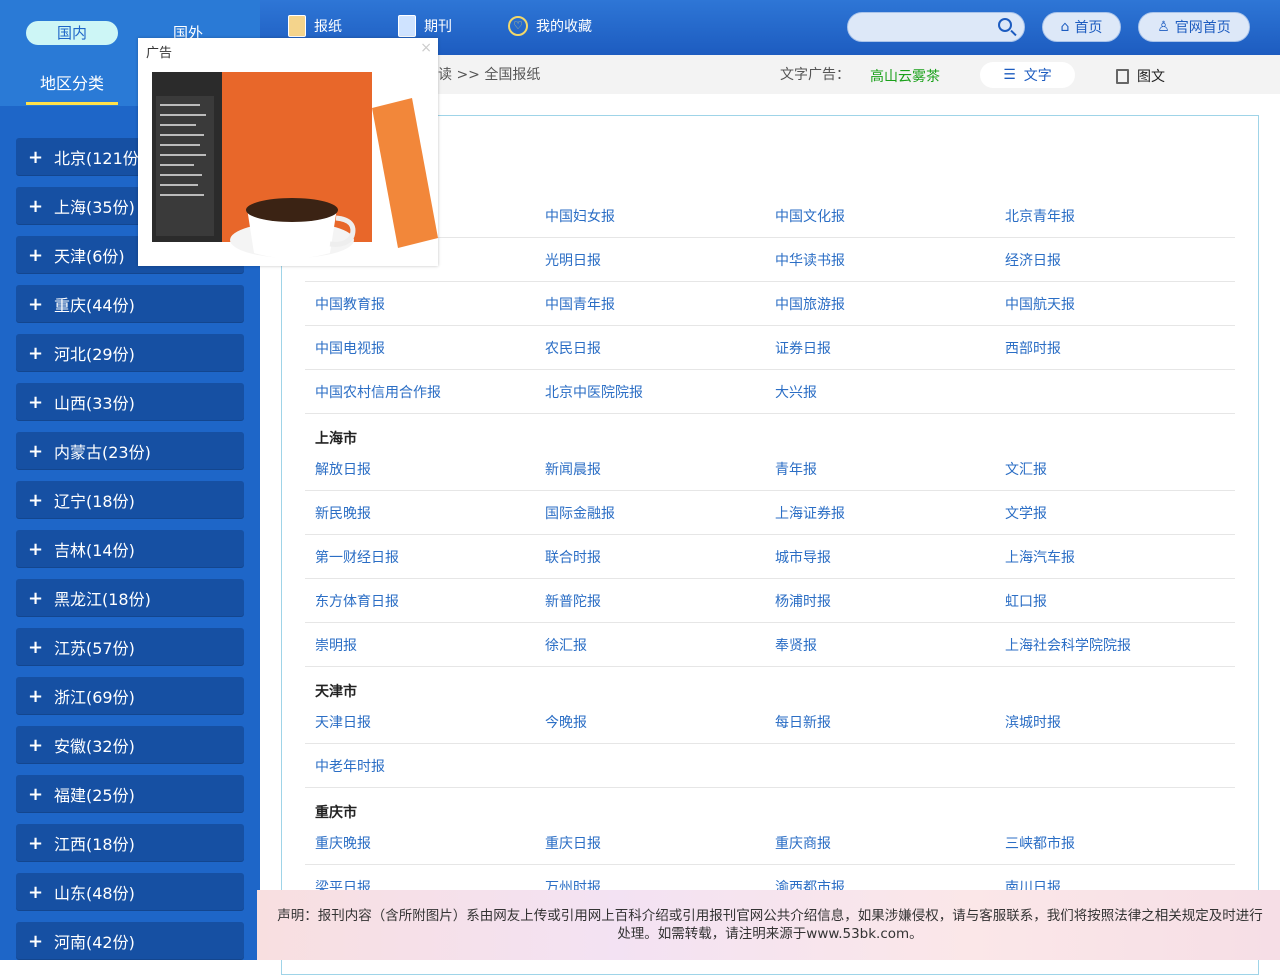 Image resolution: width=1280 pixels, height=975 pixels. I want to click on table-row: 光明日报 中华读书报 经济日报, so click(770, 260).